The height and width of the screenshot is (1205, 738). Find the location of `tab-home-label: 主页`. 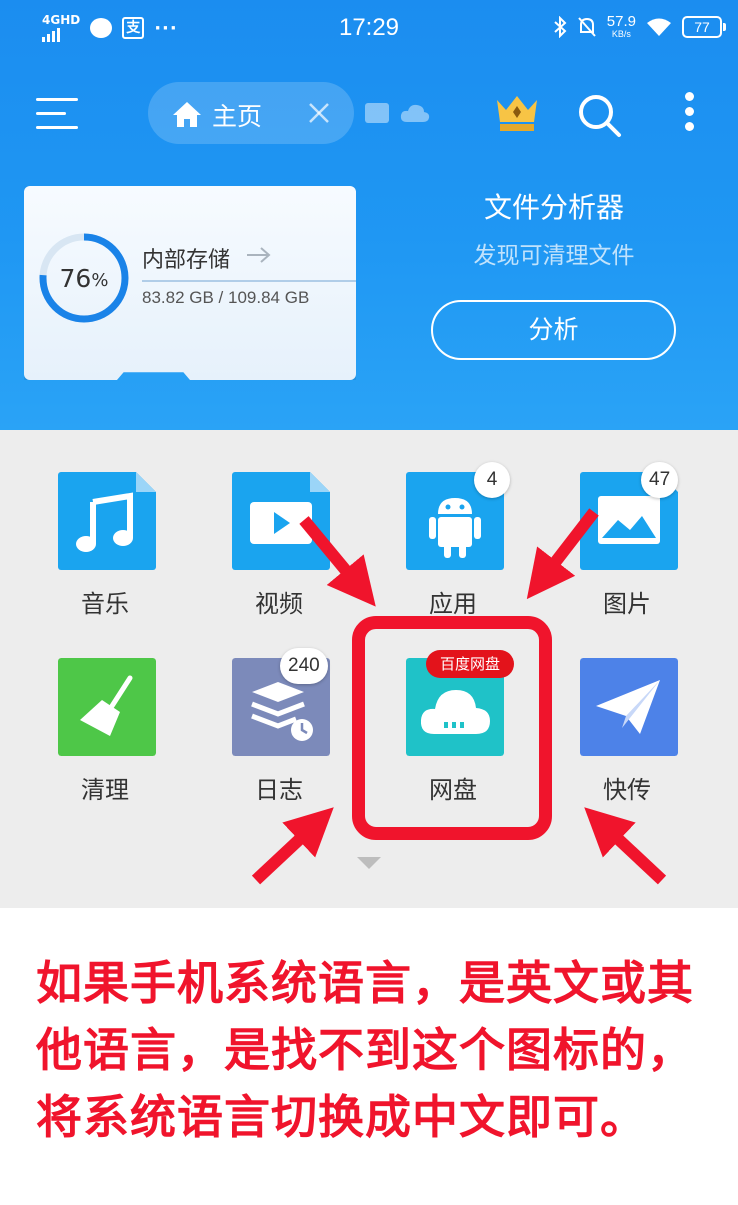

tab-home-label: 主页 is located at coordinates (237, 116).